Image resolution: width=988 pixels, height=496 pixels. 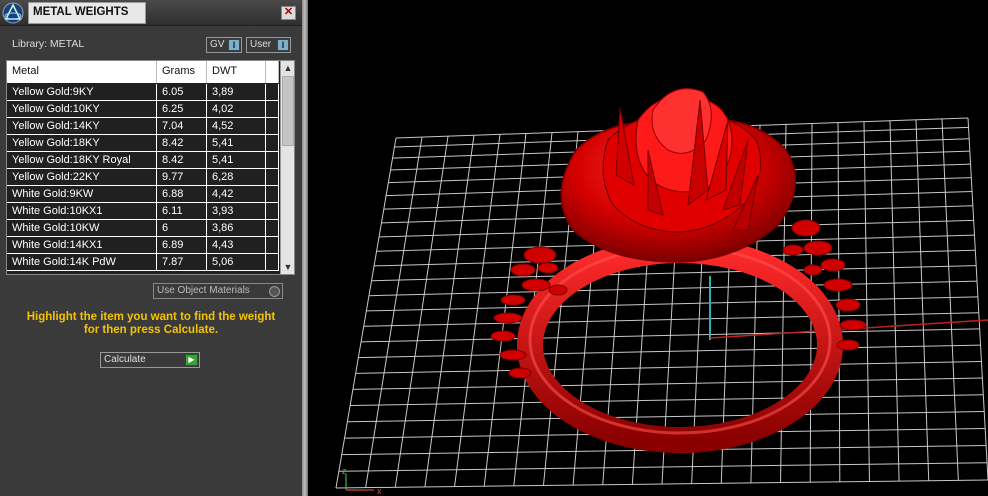 What do you see at coordinates (236, 228) in the screenshot?
I see `dwt-cell: 3,86` at bounding box center [236, 228].